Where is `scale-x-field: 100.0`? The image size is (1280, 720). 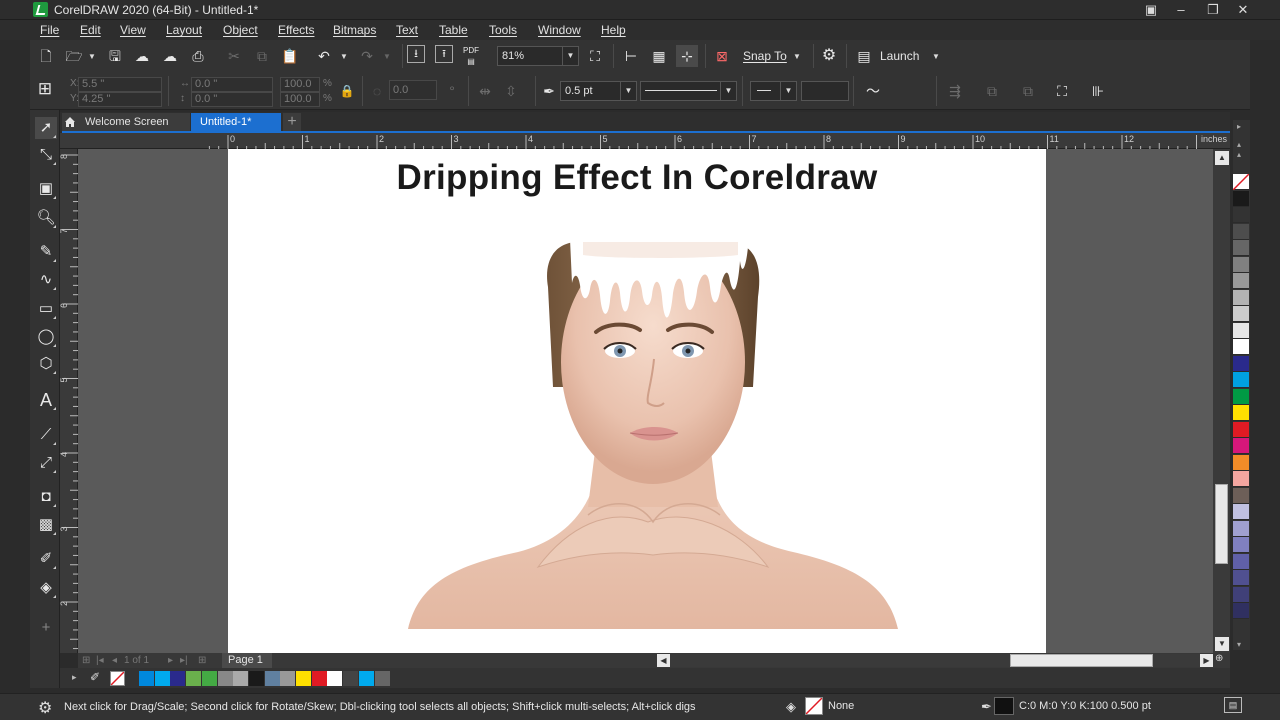
scale-x-field: 100.0 is located at coordinates (300, 84).